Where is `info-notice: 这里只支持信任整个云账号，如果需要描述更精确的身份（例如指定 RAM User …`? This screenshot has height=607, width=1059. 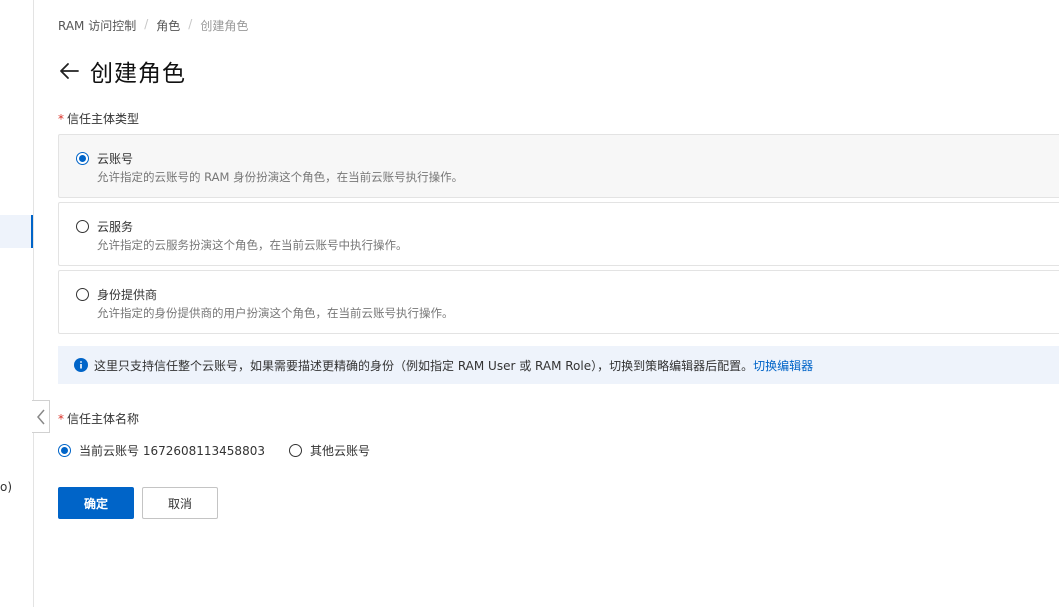 info-notice: 这里只支持信任整个云账号，如果需要描述更精确的身份（例如指定 RAM User … is located at coordinates (558, 365).